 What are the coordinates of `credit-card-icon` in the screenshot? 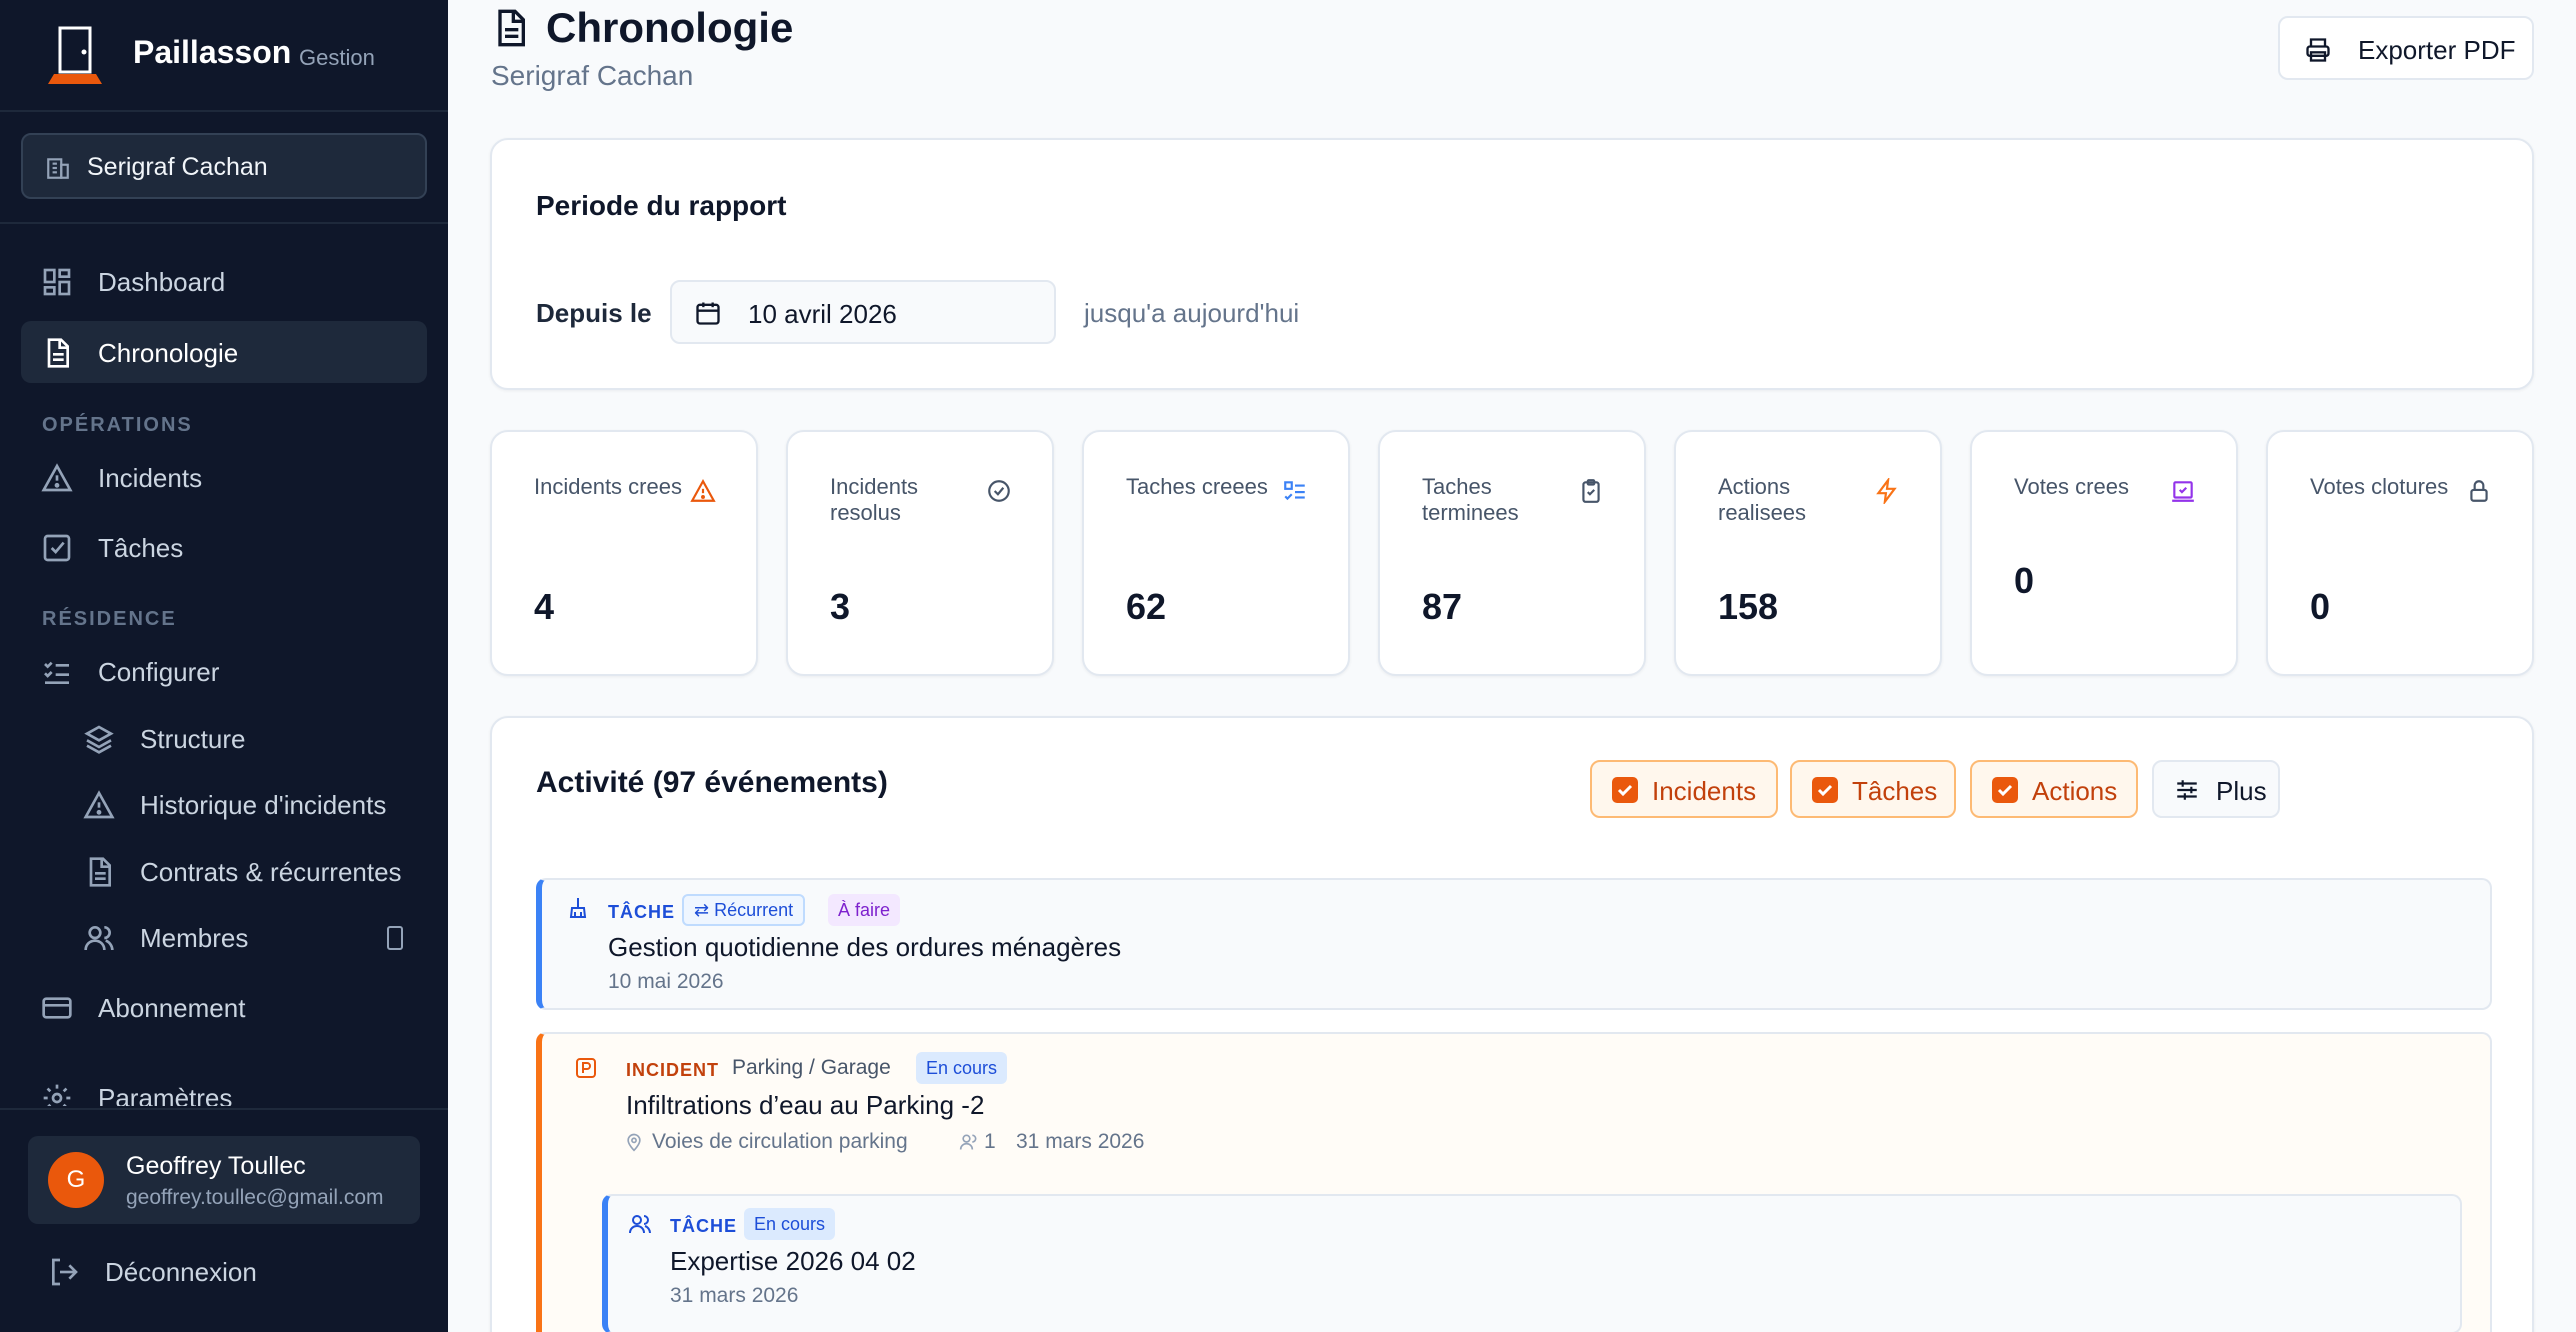 It's located at (57, 1008).